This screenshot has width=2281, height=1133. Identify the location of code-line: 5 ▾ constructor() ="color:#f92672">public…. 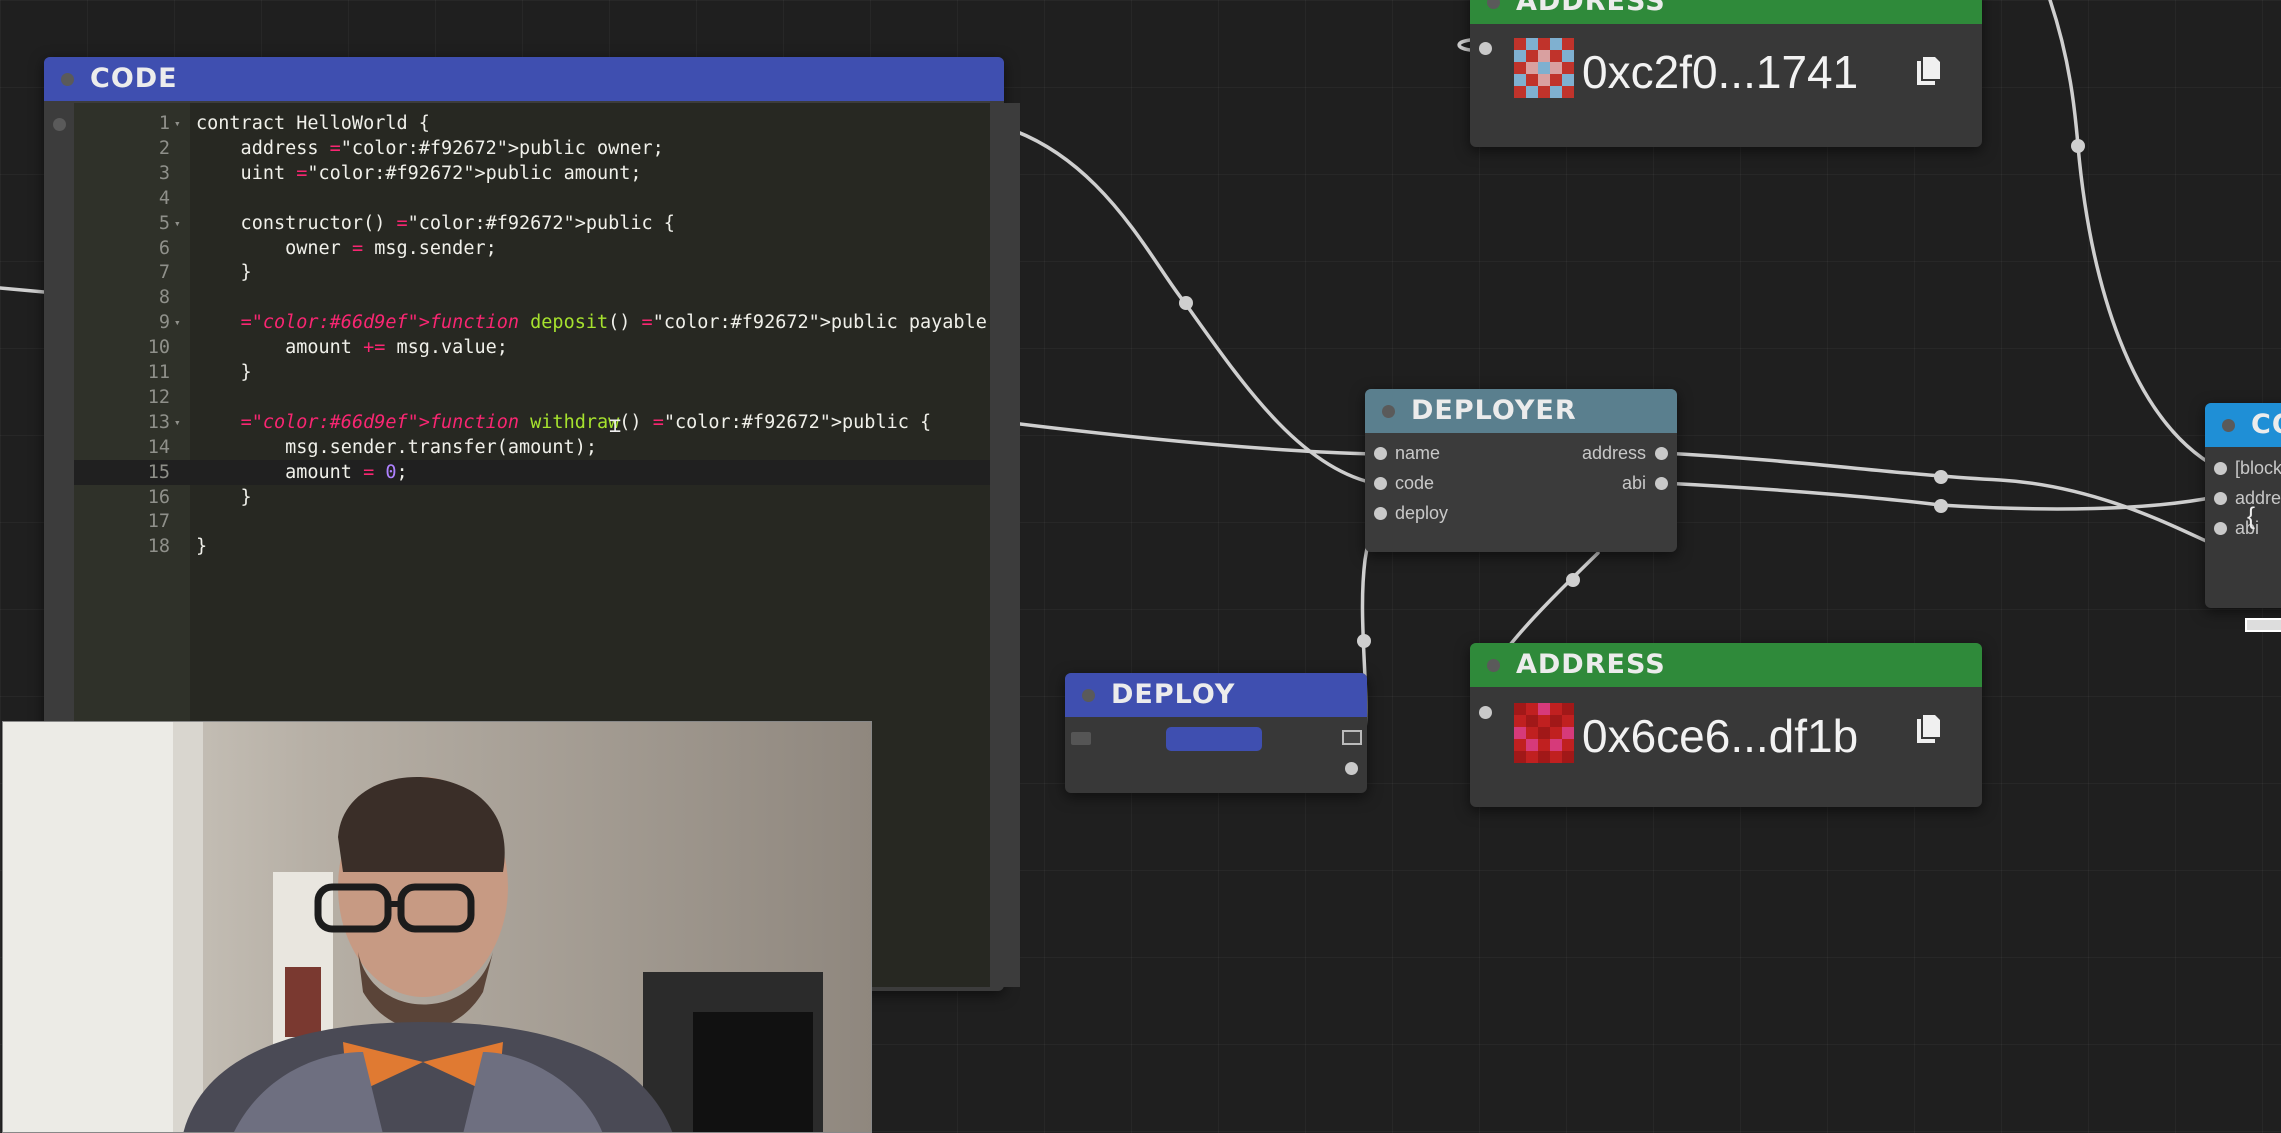
(547, 223).